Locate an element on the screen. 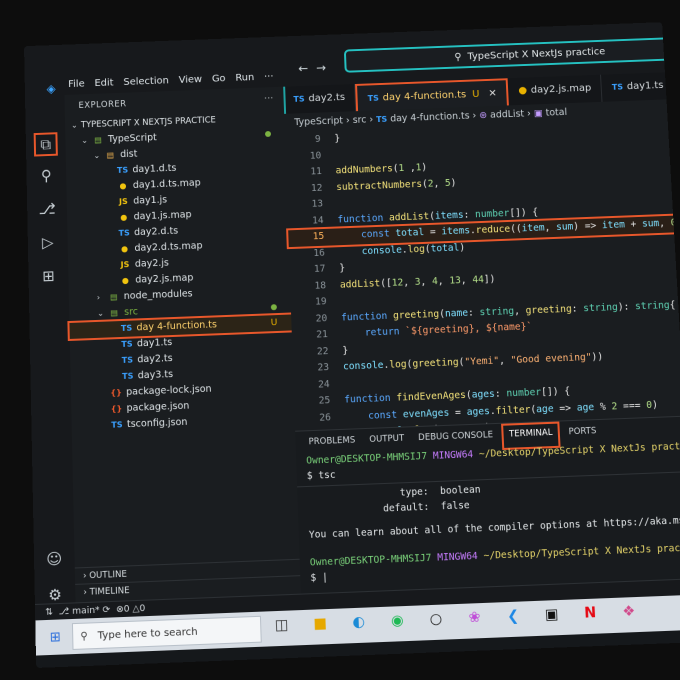 This screenshot has width=680, height=680. forward-arrow-icon: → is located at coordinates (325, 68).